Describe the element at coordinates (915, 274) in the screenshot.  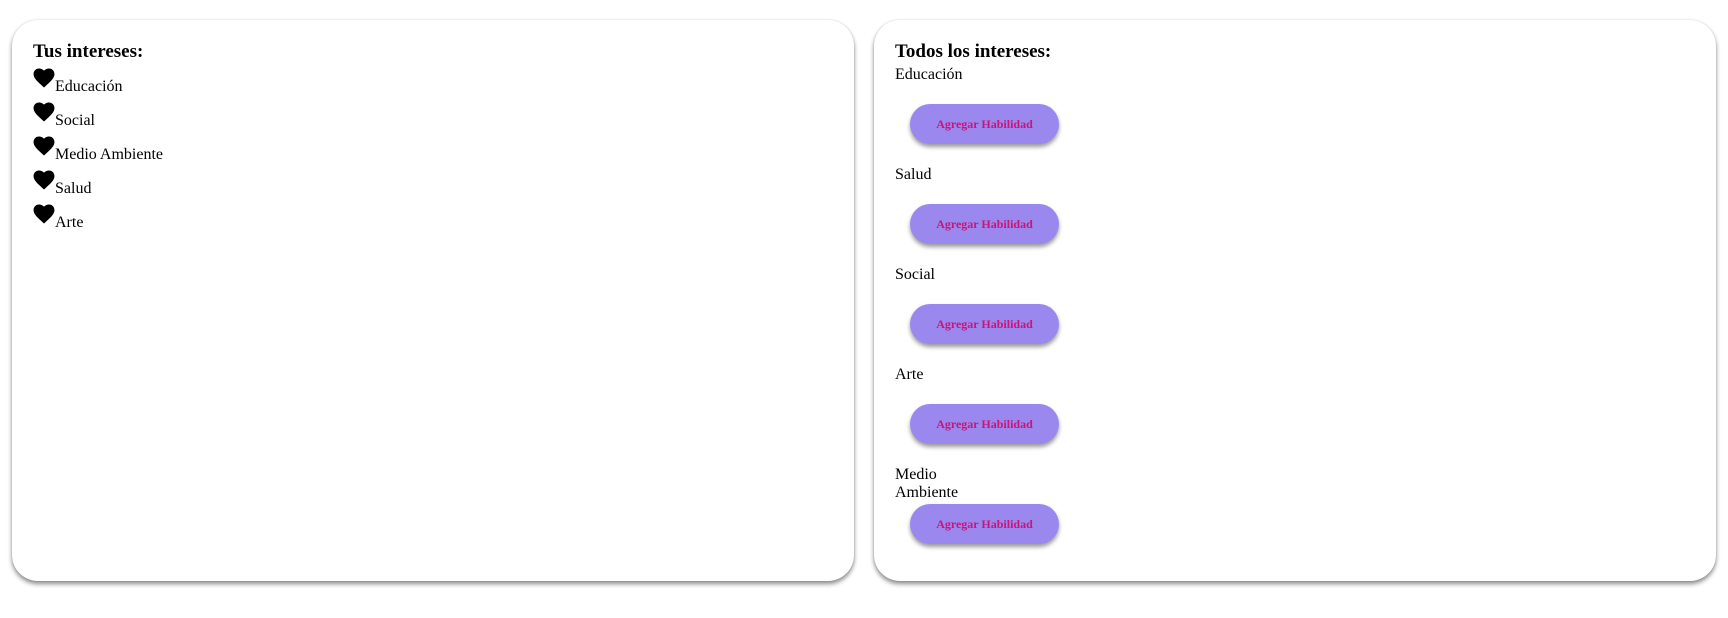
I see `interest-label: Social` at that location.